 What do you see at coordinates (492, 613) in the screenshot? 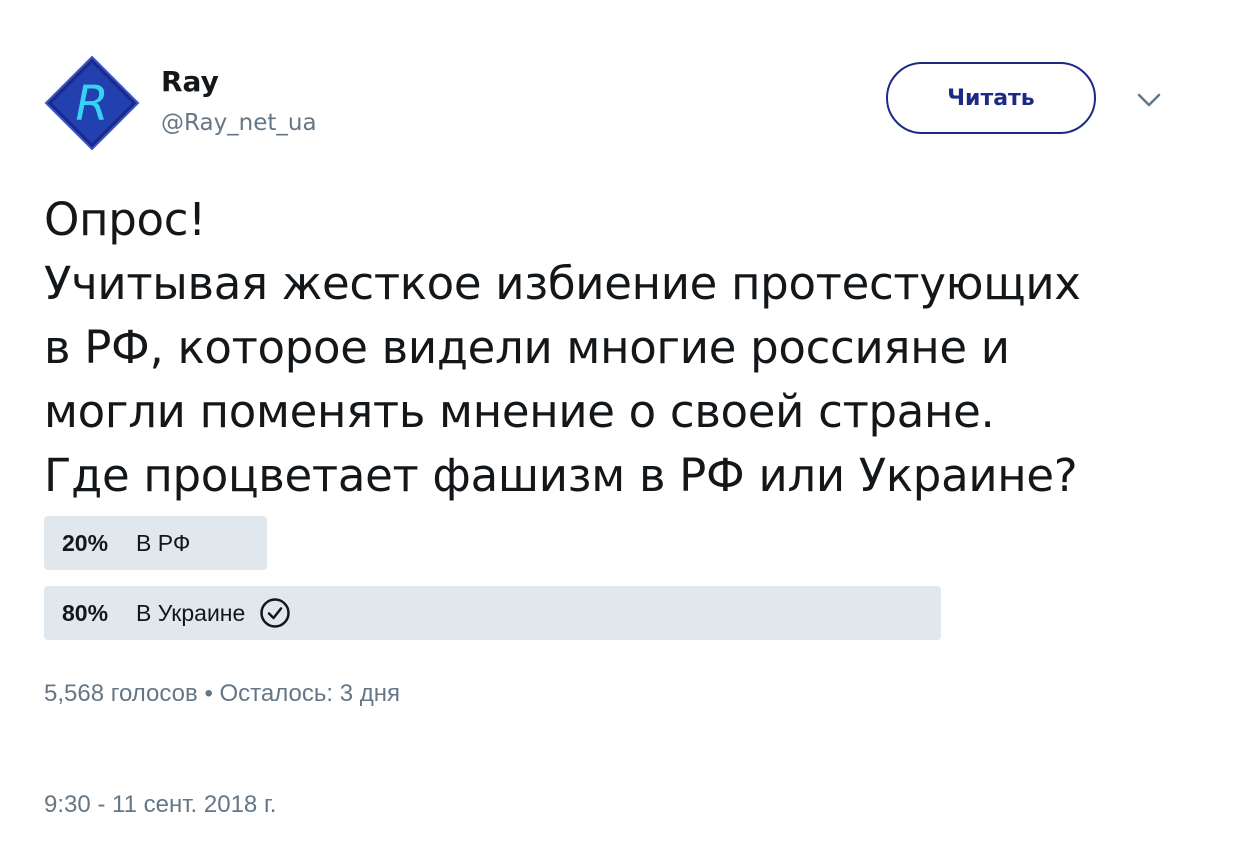
I see `poll-option: 80% В Украине` at bounding box center [492, 613].